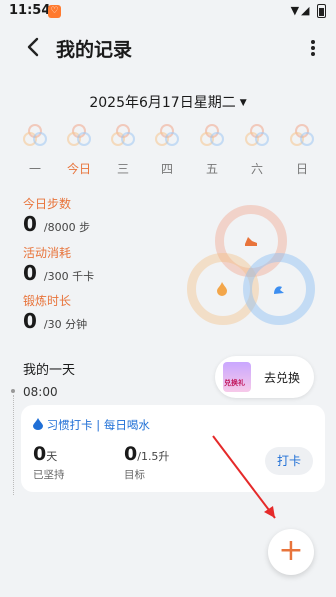  I want to click on day-label: 日, so click(301, 169).